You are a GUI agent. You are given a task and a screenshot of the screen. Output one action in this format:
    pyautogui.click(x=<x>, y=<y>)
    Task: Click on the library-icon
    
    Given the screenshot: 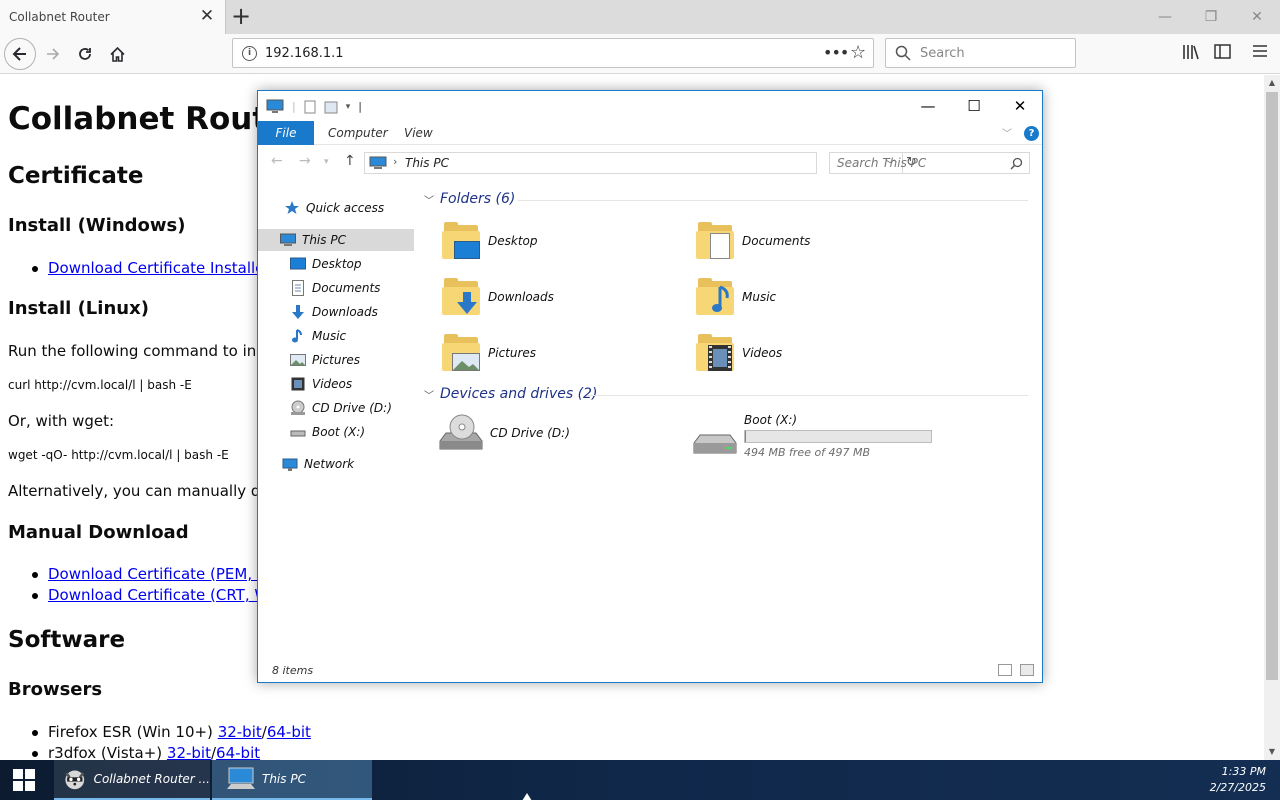 What is the action you would take?
    pyautogui.click(x=1191, y=54)
    